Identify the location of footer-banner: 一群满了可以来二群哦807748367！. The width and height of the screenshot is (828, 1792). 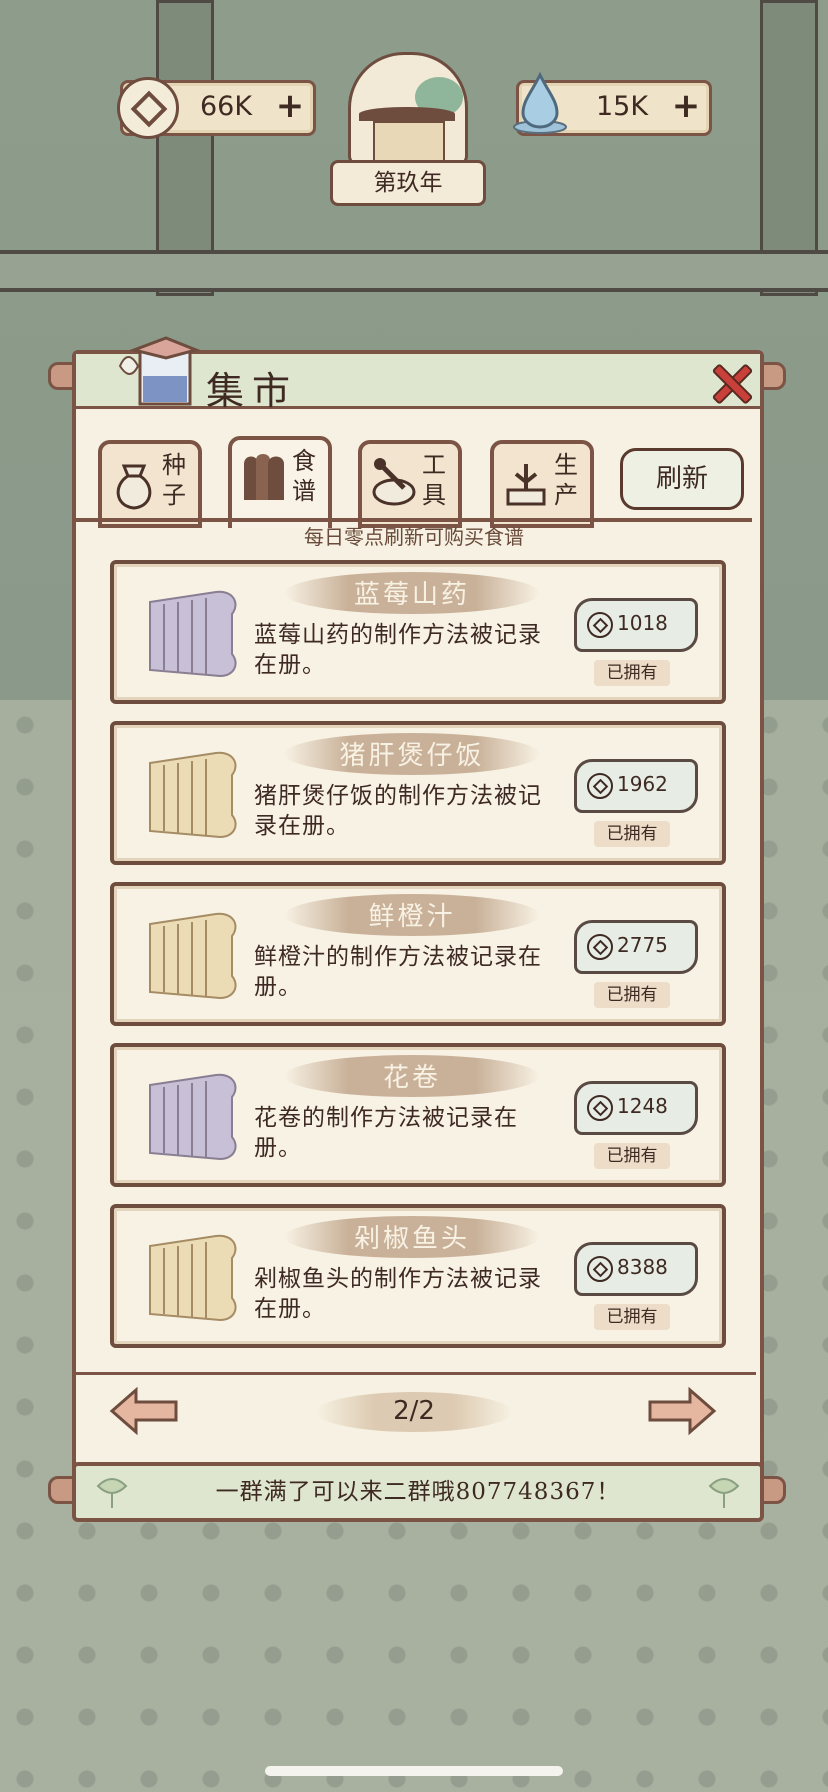
(418, 1492).